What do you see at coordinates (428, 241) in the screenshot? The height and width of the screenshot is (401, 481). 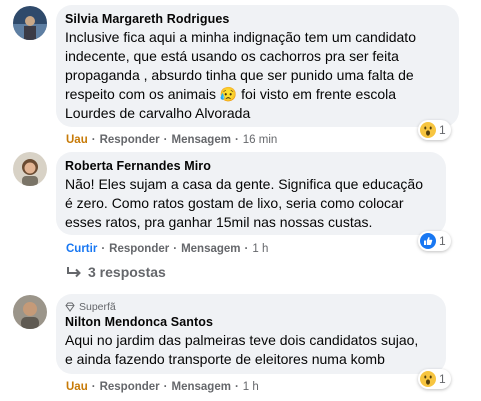 I see `like-thumb-icon` at bounding box center [428, 241].